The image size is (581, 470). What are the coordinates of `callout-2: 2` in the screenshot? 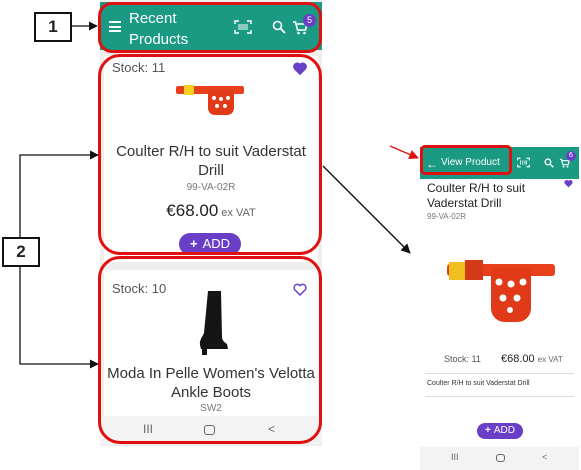 It's located at (21, 252).